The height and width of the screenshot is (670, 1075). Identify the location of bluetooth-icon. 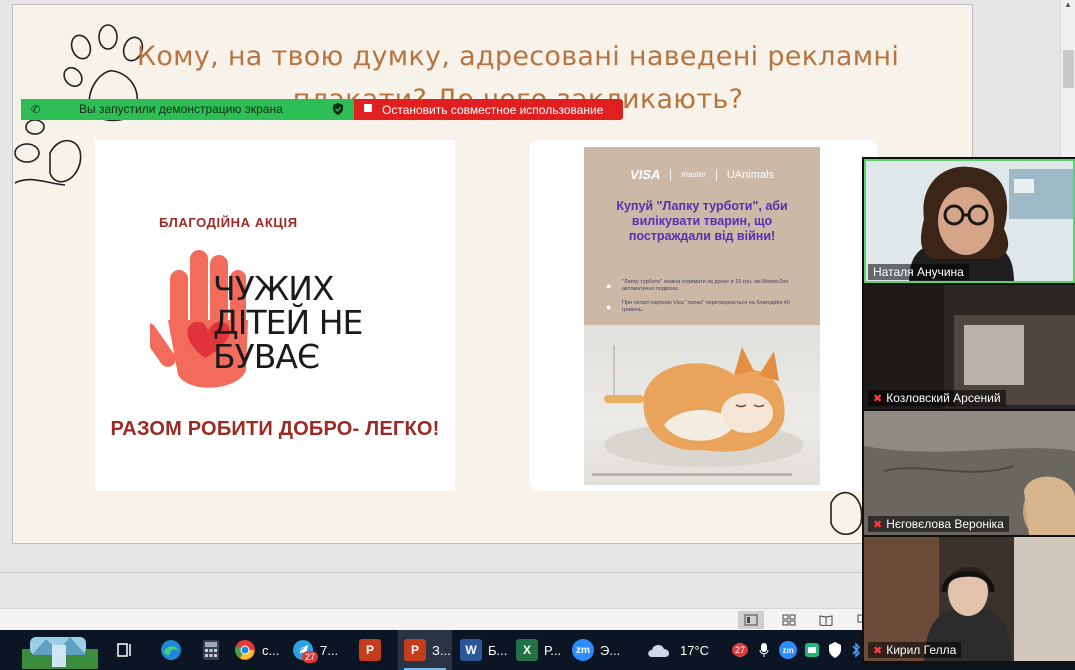
(856, 650).